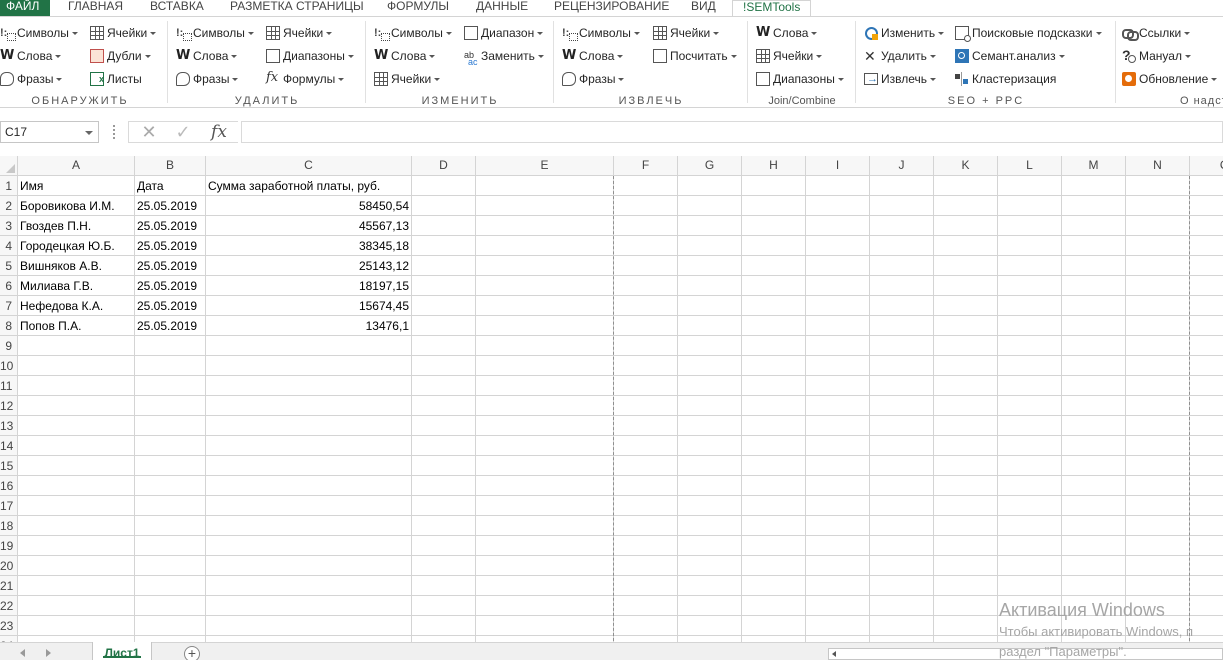 The height and width of the screenshot is (660, 1223). Describe the element at coordinates (76, 226) in the screenshot. I see `table-cell: Гвоздев П.Н.` at that location.